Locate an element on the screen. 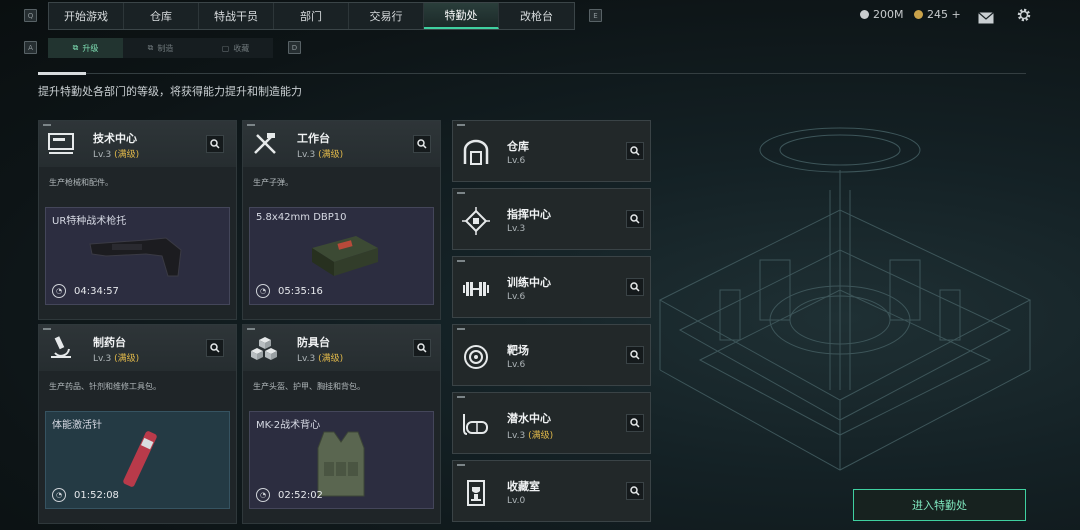 This screenshot has height=530, width=1080. product-name: MK-2战术背心 is located at coordinates (288, 425).